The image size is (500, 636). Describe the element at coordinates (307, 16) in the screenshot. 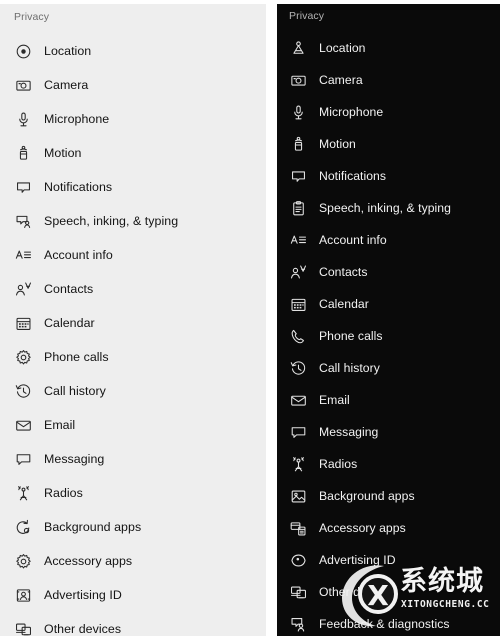

I see `page-title-dark: Privacy` at that location.